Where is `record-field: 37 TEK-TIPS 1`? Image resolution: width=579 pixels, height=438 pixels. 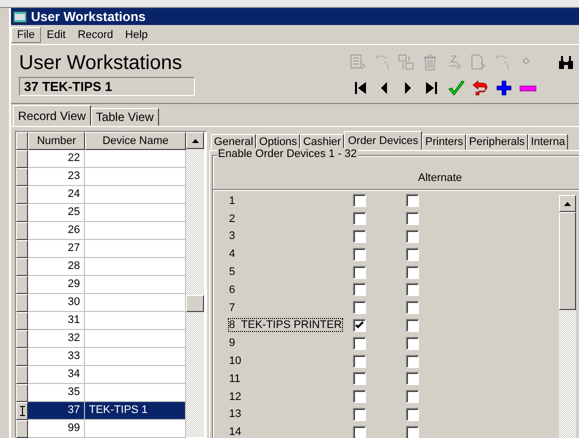
record-field: 37 TEK-TIPS 1 is located at coordinates (107, 86).